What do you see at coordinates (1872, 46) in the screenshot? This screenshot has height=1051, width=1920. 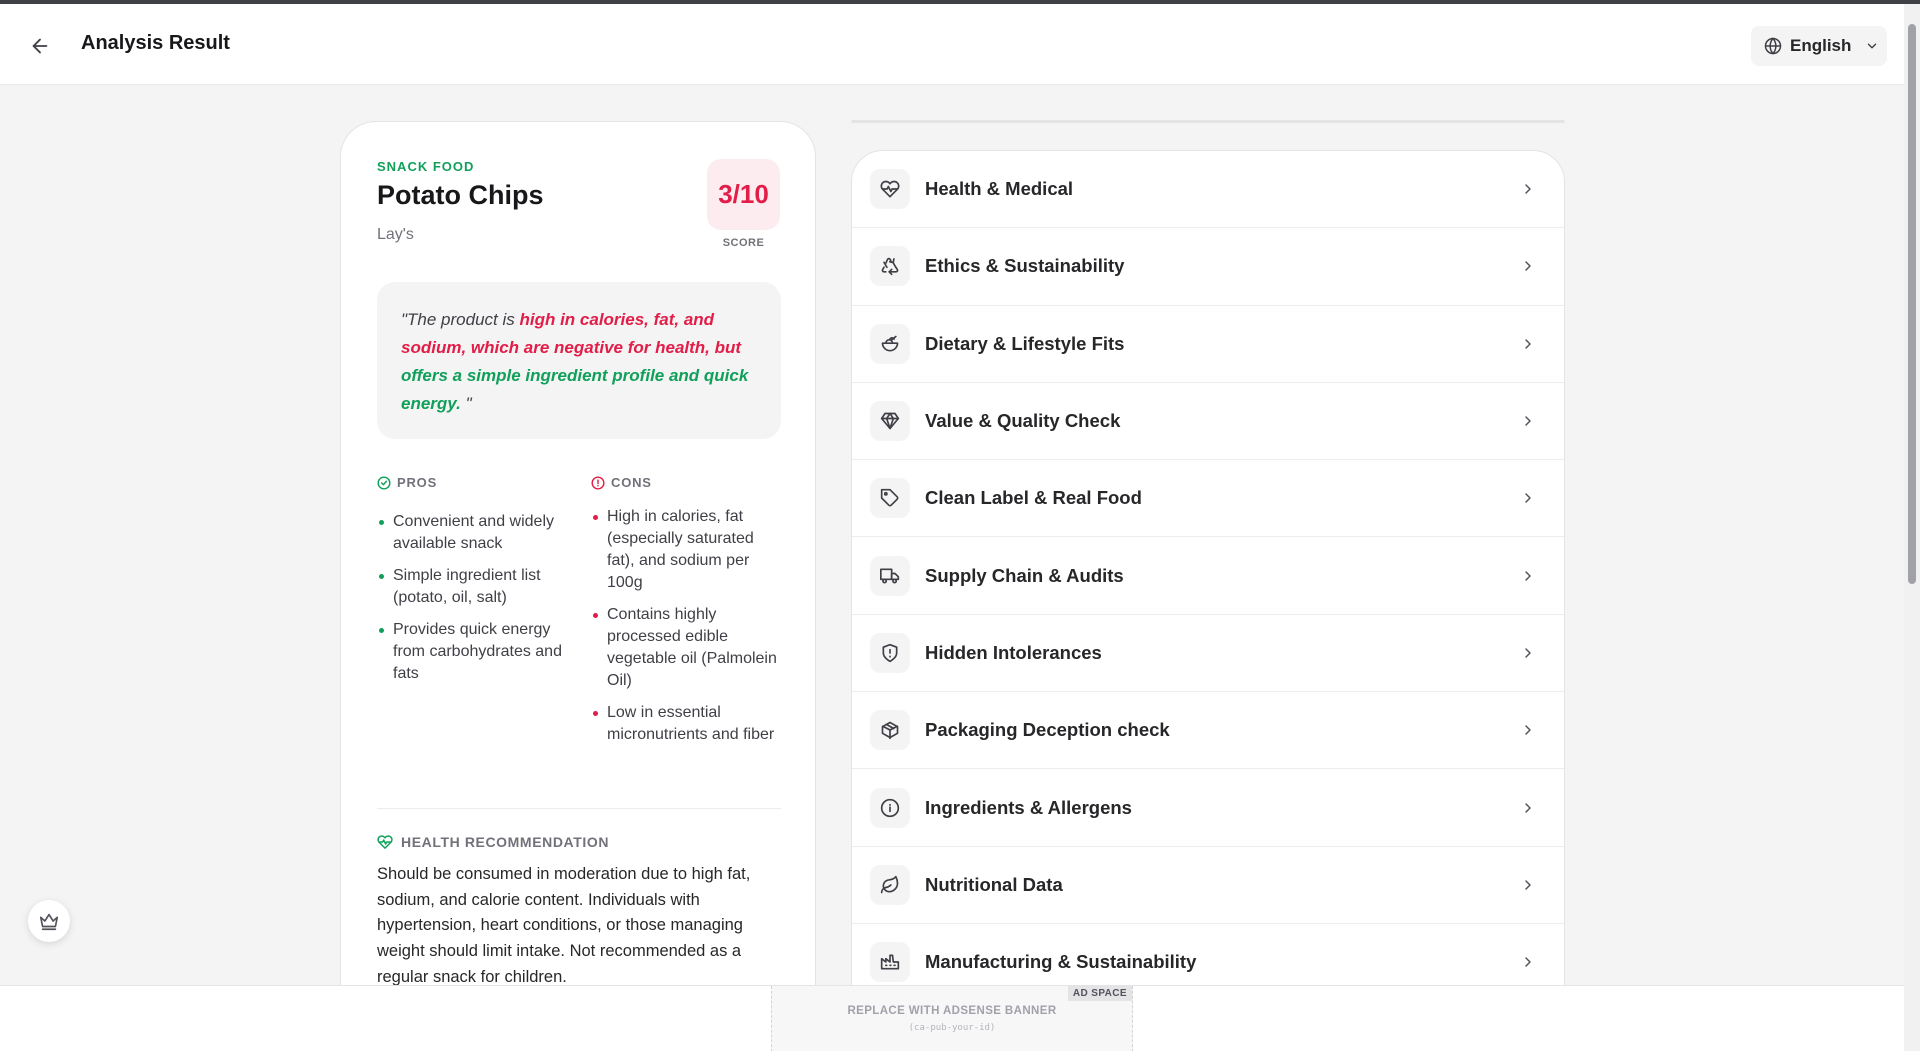 I see `chevron-down-icon` at bounding box center [1872, 46].